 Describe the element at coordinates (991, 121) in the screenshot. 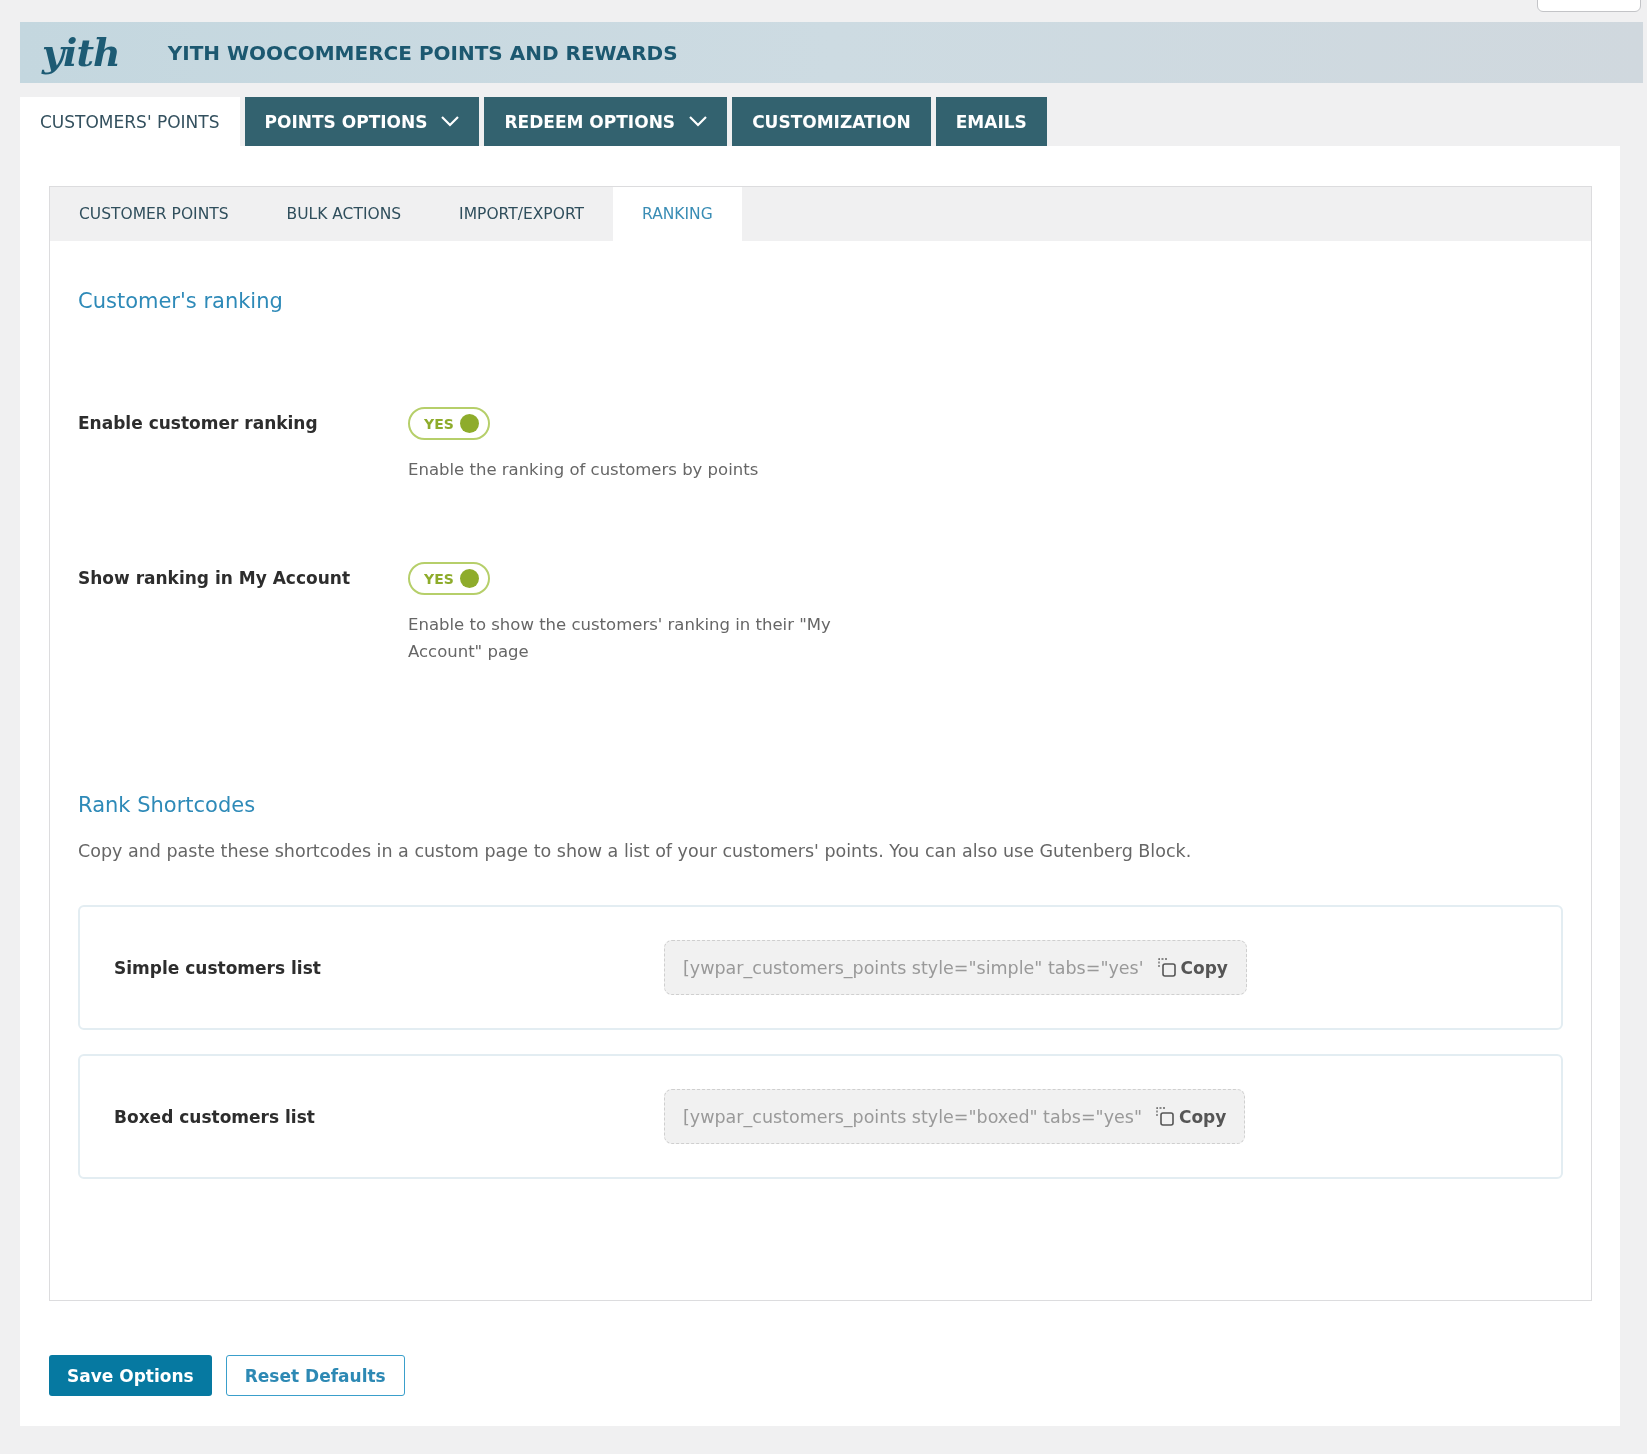

I see `main-tab: EMAILS` at that location.